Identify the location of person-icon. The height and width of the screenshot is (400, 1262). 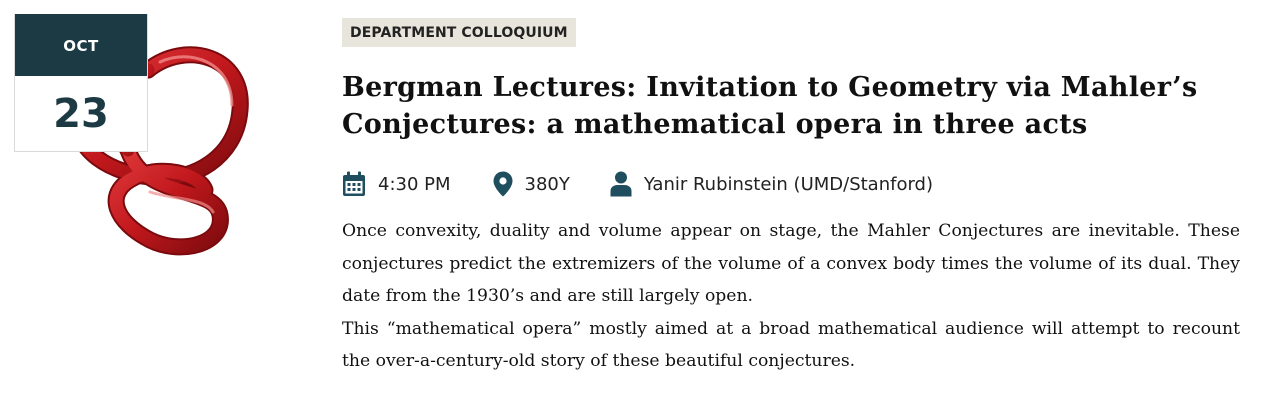
(621, 184).